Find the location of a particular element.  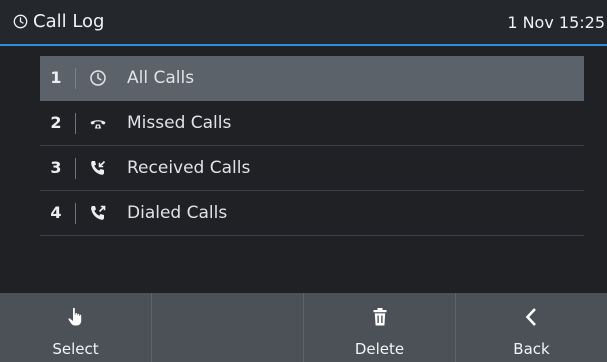

menu-item-label: Missed Calls is located at coordinates (179, 123).